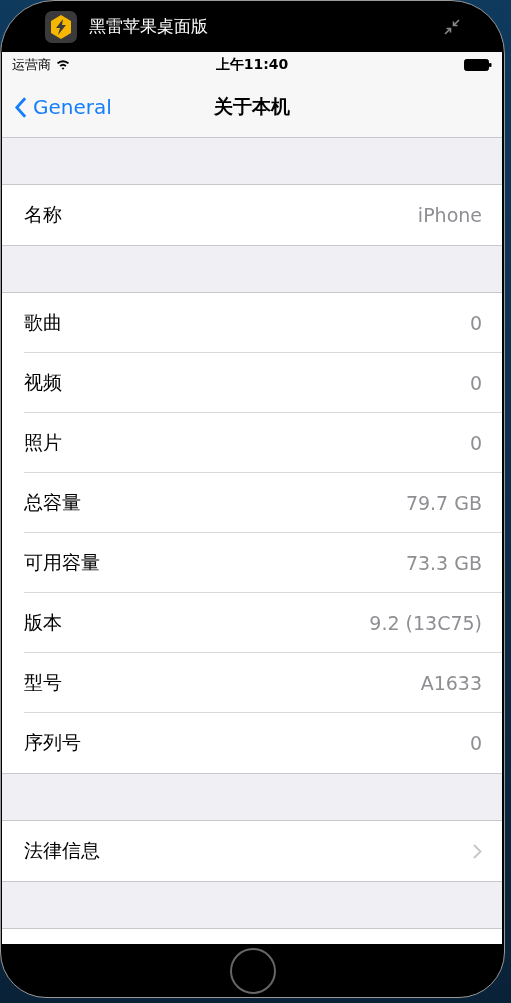  I want to click on row-label: 照片, so click(43, 442).